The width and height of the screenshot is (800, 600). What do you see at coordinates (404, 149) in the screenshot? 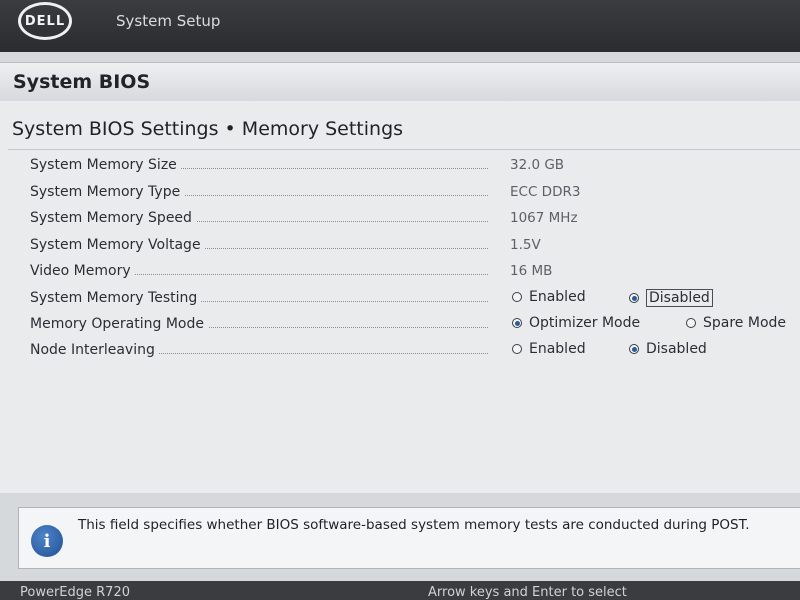
I see `divider` at bounding box center [404, 149].